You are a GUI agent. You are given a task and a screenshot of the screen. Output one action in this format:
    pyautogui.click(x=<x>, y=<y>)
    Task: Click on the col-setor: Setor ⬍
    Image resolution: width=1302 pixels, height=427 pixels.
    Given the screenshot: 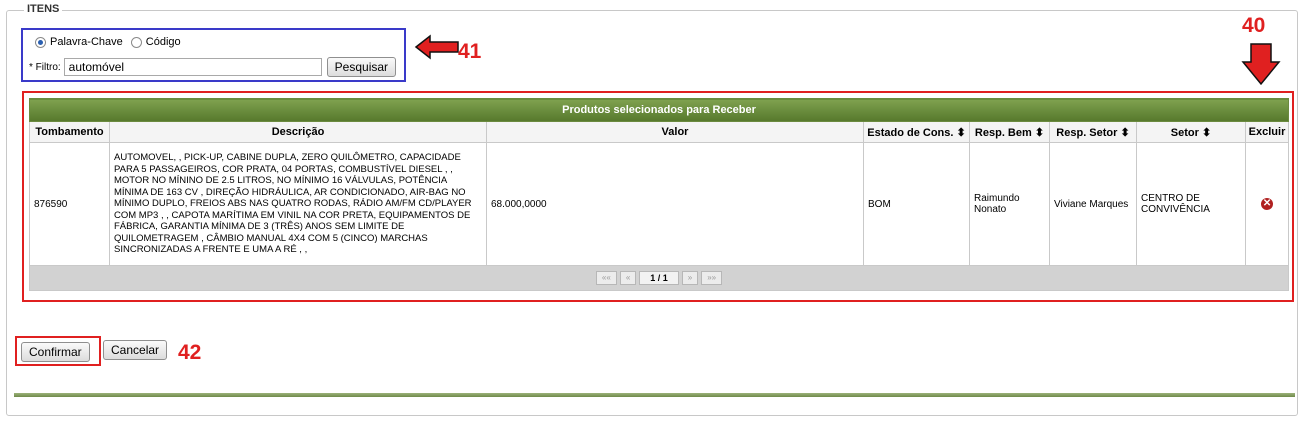 What is the action you would take?
    pyautogui.click(x=1191, y=132)
    